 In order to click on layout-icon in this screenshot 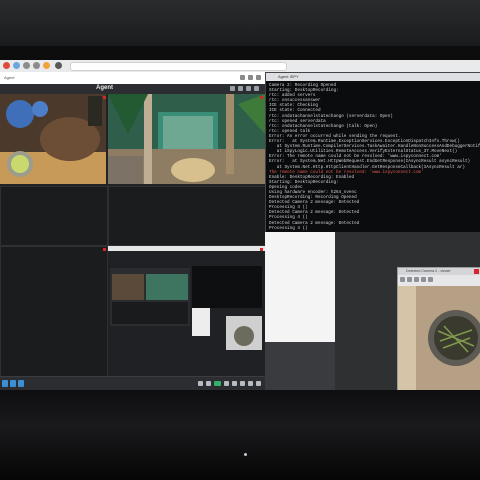, I will do `click(5, 383)`.